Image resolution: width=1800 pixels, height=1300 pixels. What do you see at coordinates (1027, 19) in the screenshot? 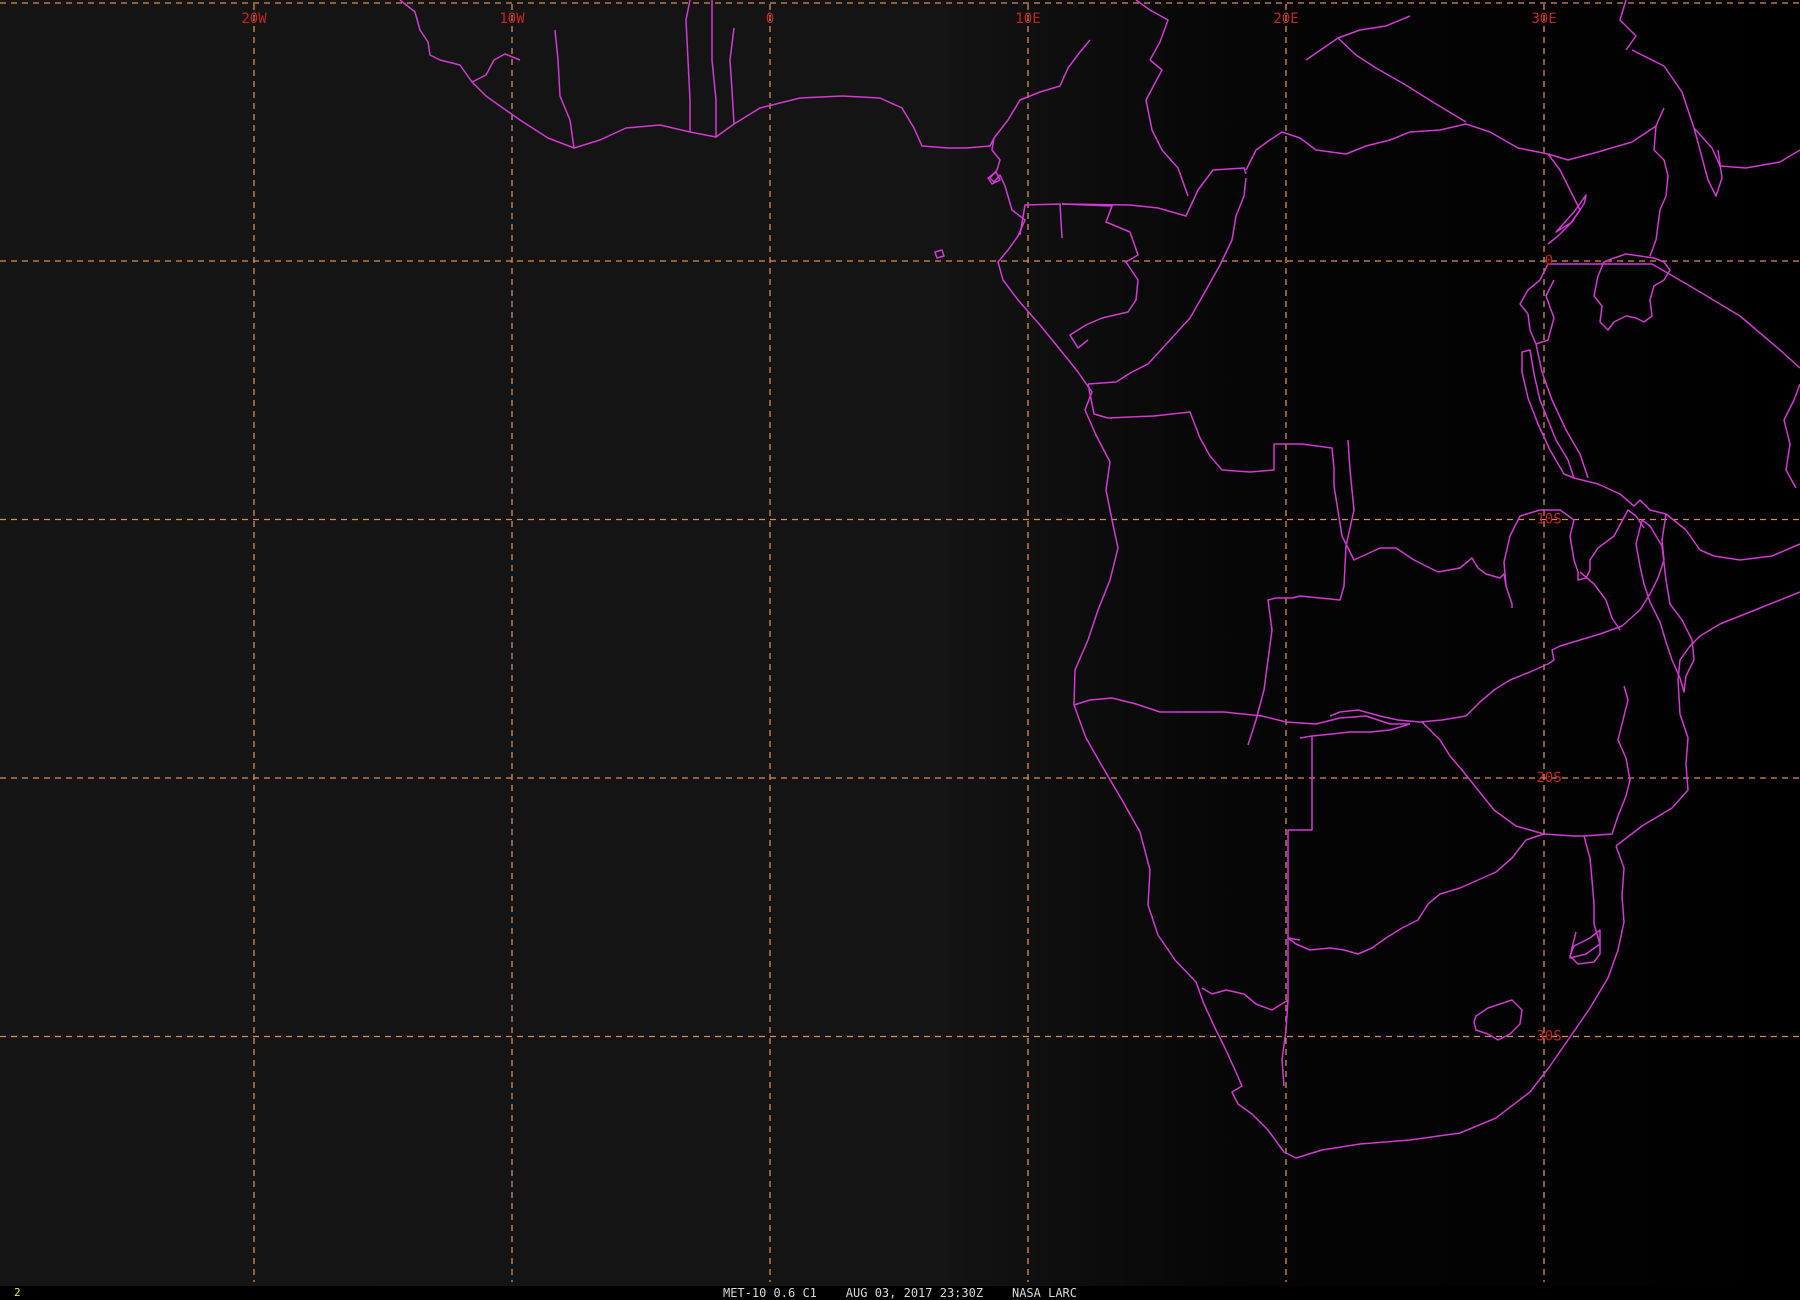
I see `lon-label-10e: 10E` at bounding box center [1027, 19].